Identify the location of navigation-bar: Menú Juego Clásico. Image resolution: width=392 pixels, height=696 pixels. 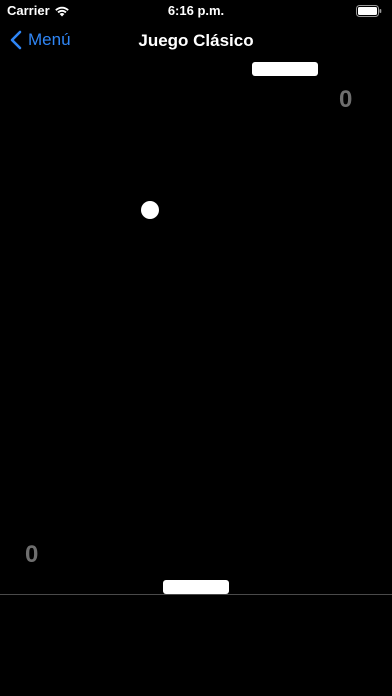
(196, 41).